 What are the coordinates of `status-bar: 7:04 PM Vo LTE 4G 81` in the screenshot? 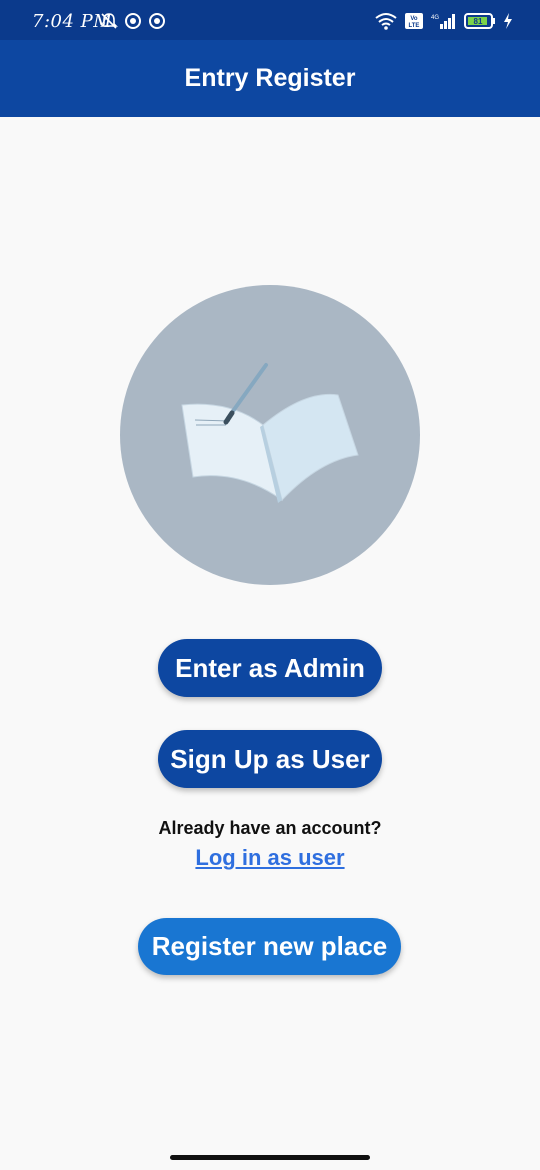 It's located at (270, 20).